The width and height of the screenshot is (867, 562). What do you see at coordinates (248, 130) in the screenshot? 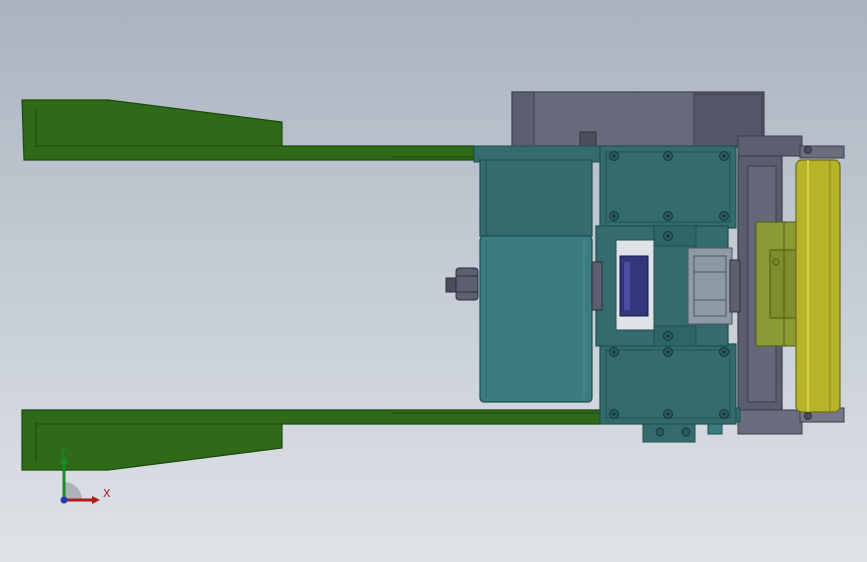
I see `fork-arm-top` at bounding box center [248, 130].